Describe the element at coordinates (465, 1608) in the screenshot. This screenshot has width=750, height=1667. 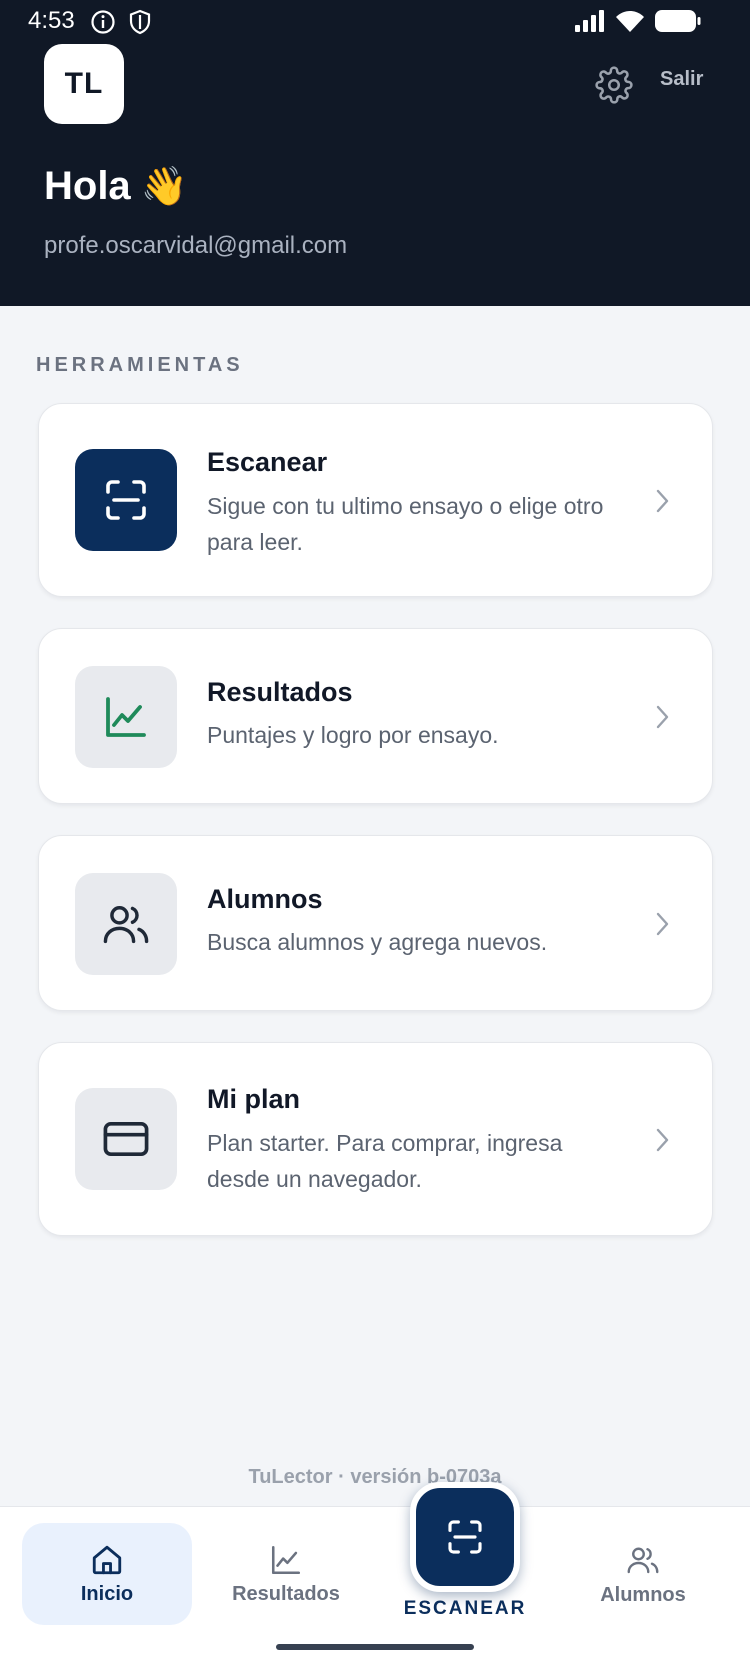
I see `scan-fab-label: ESCANEAR` at that location.